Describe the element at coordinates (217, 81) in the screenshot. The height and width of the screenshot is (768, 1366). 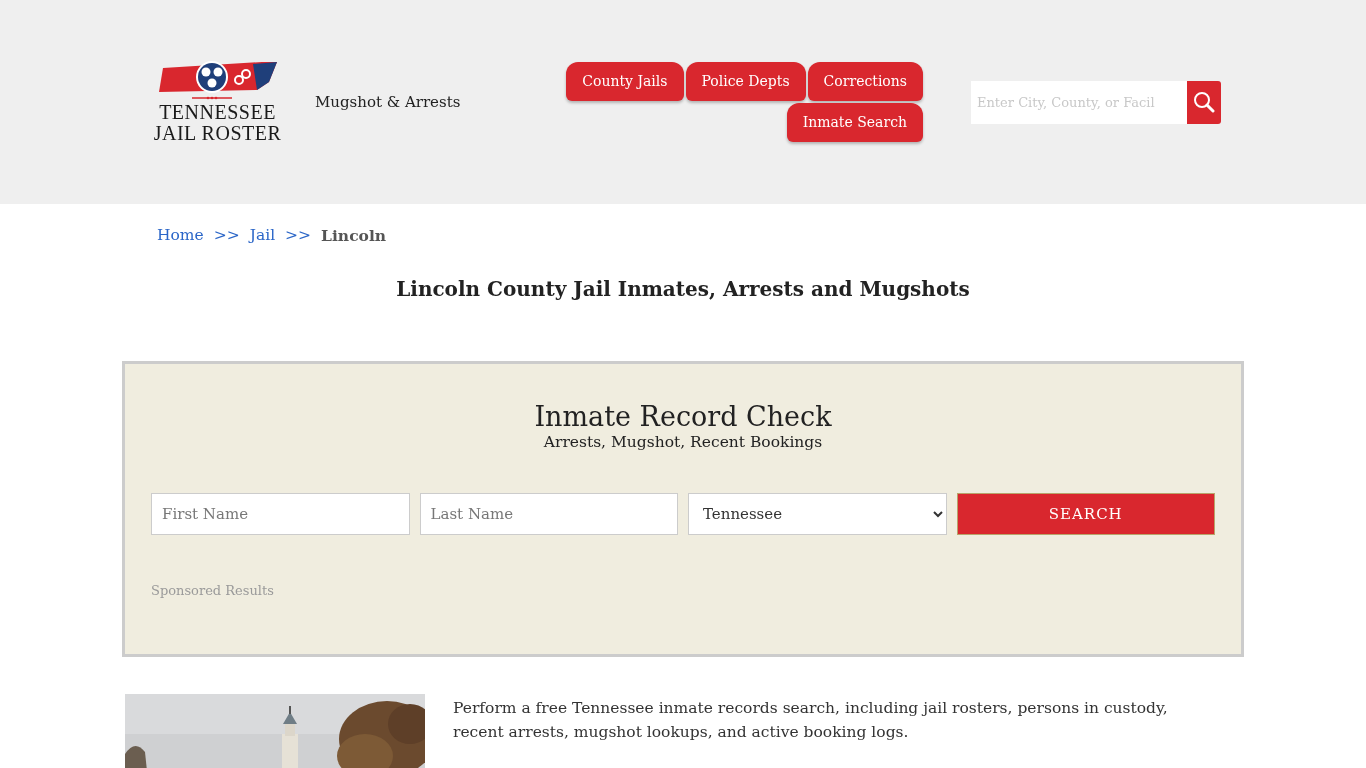
I see `tennessee-map-icon` at that location.